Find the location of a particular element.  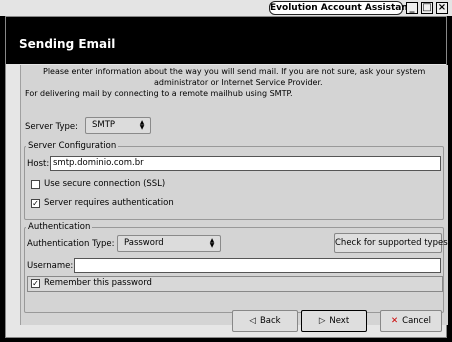

next-button: ▷ Next is located at coordinates (334, 321).